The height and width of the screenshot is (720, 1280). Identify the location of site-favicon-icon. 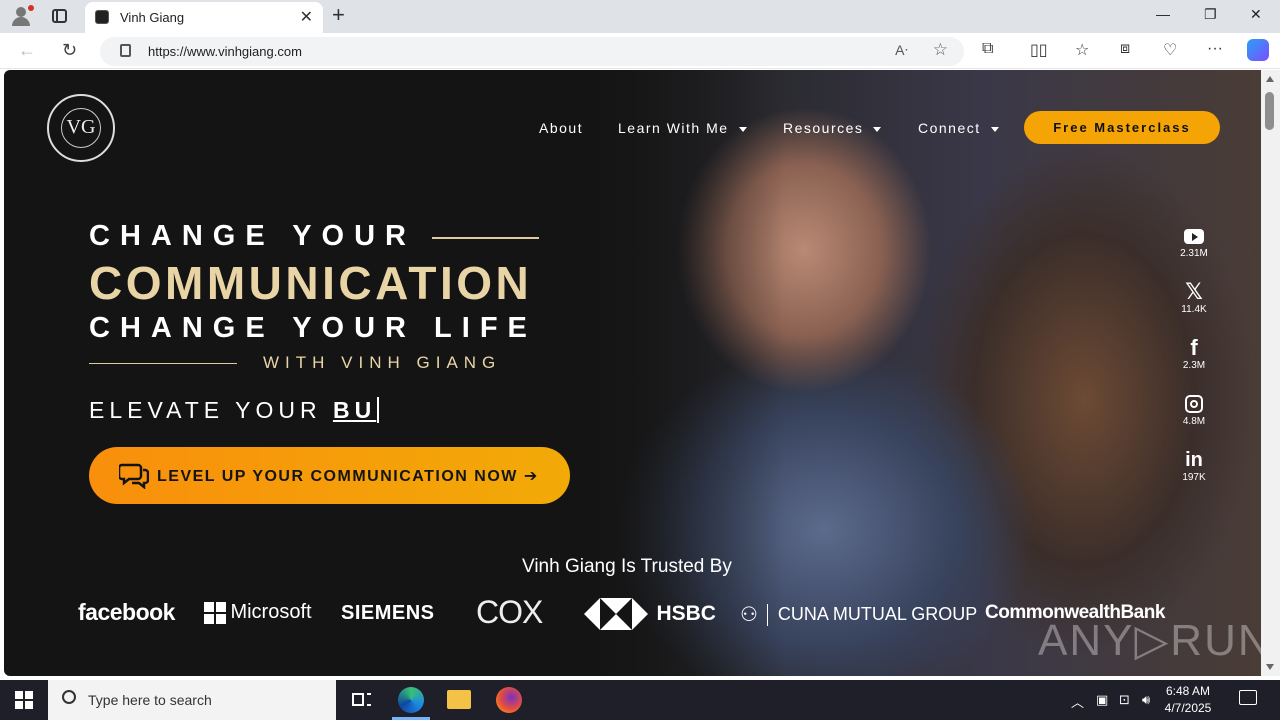
(102, 17).